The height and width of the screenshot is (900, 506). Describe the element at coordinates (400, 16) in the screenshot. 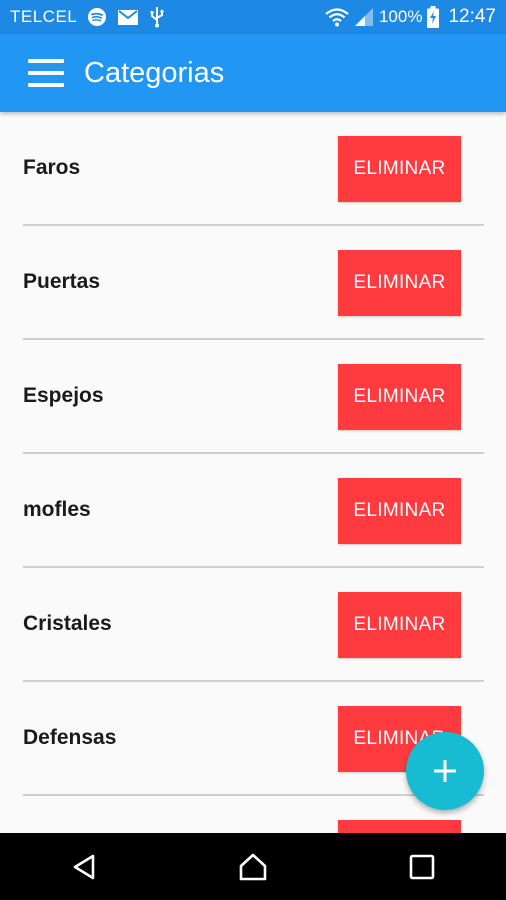

I see `battery-percent: 100%` at that location.